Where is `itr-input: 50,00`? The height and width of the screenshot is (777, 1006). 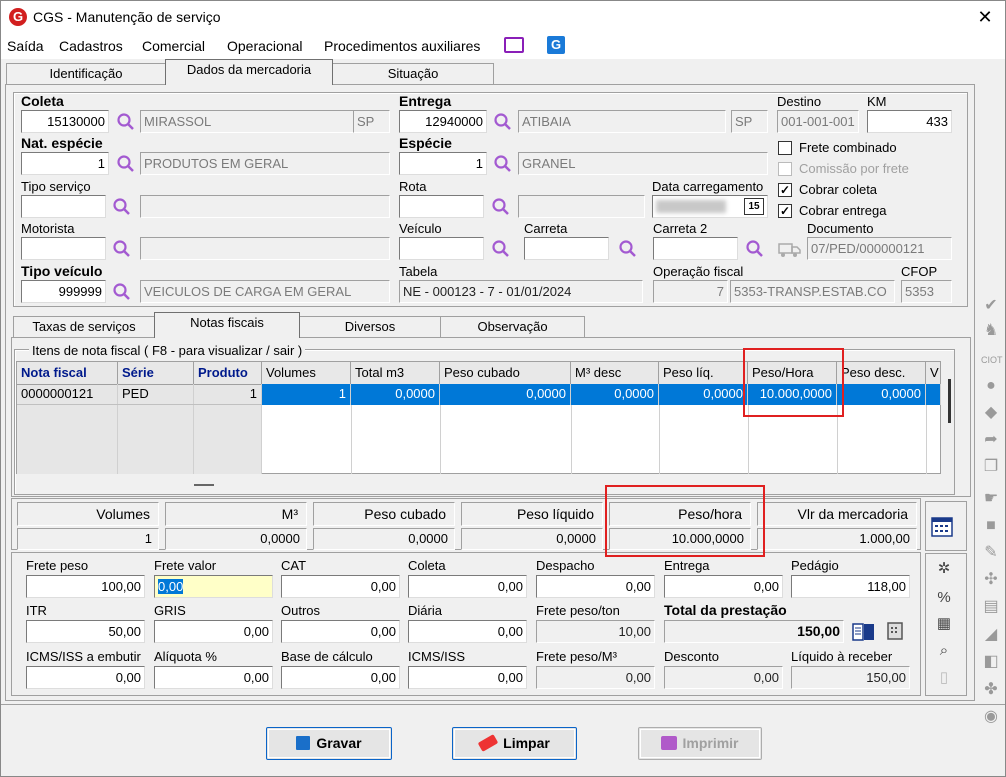
itr-input: 50,00 is located at coordinates (85, 631).